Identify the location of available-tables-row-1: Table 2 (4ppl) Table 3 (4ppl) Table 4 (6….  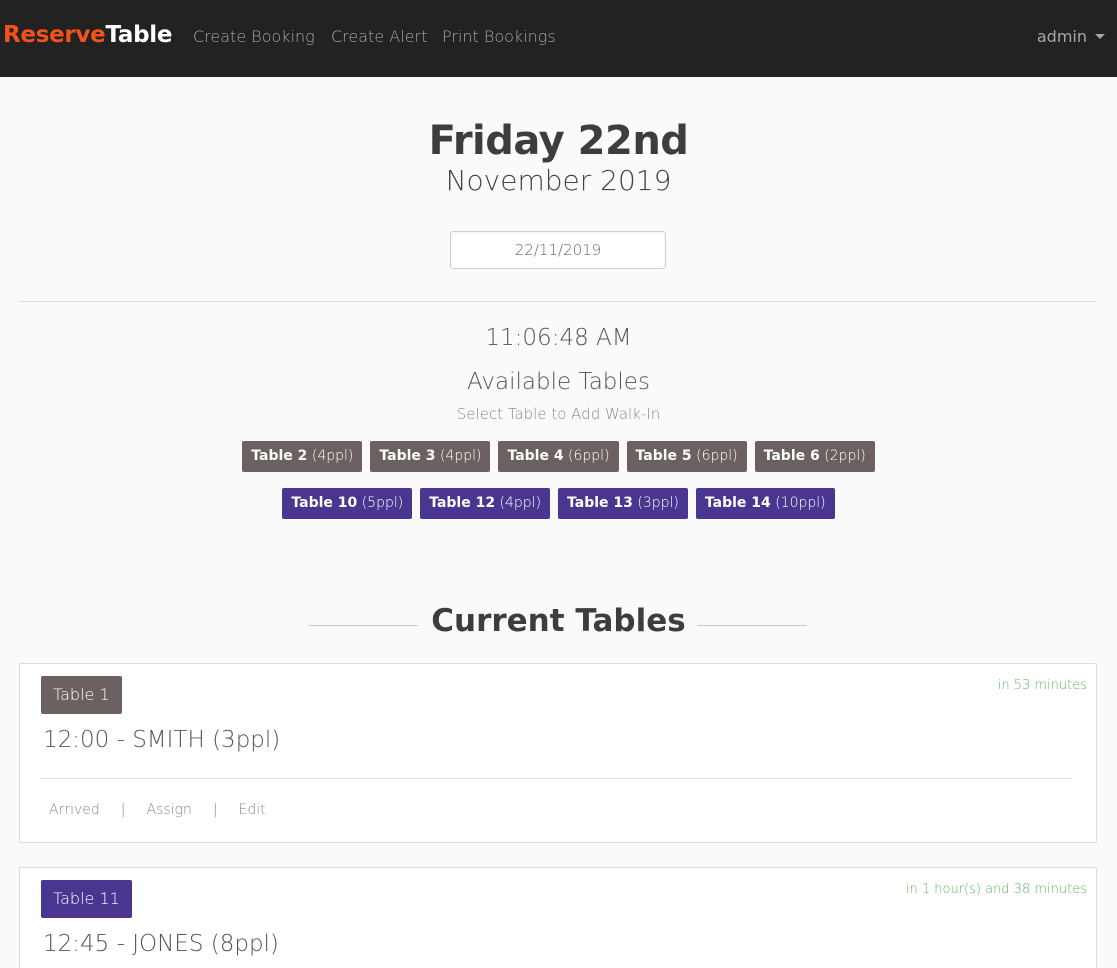
(558, 456).